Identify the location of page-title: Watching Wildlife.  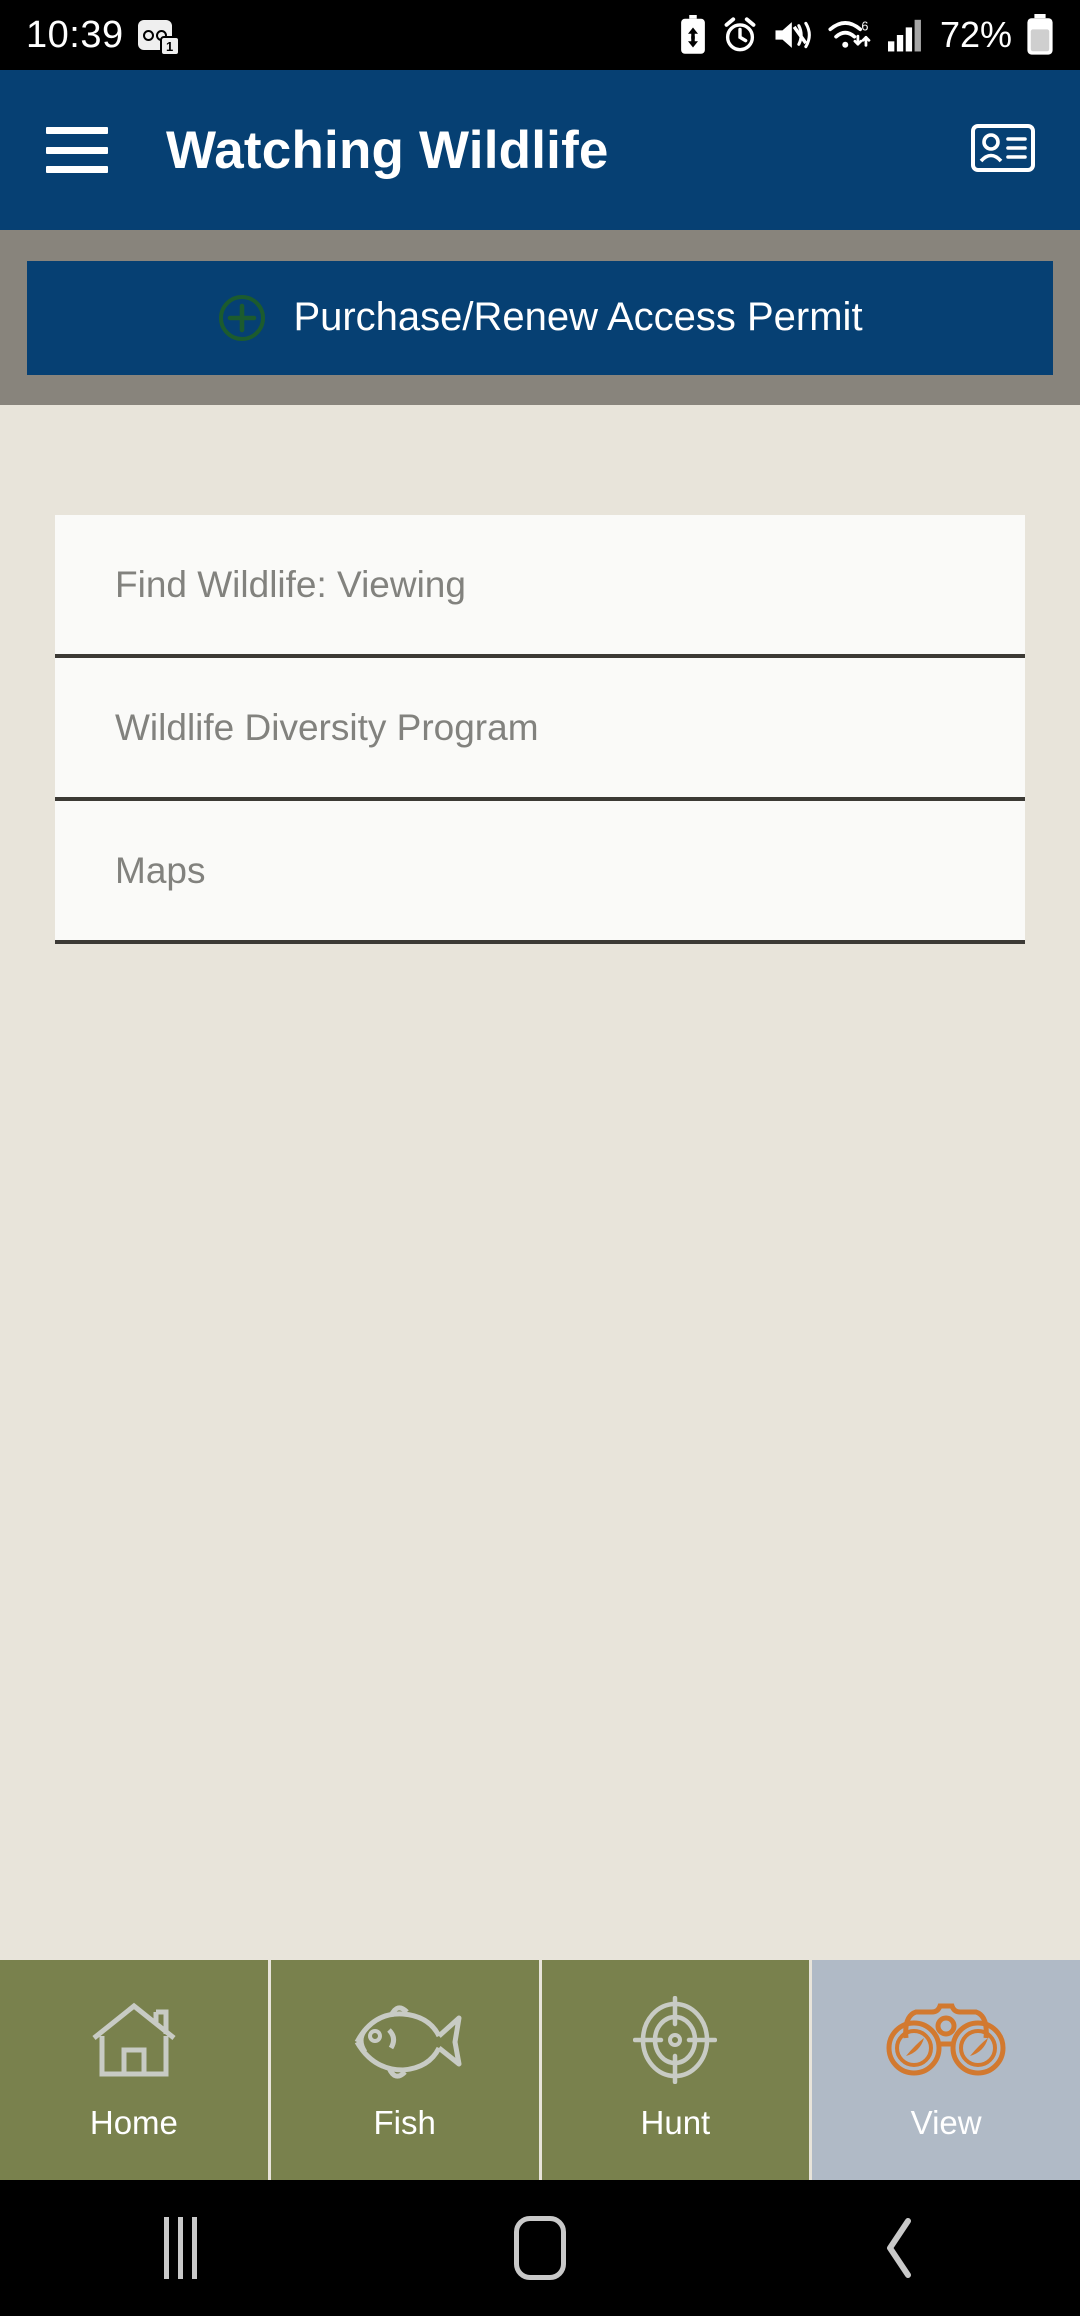
(387, 150).